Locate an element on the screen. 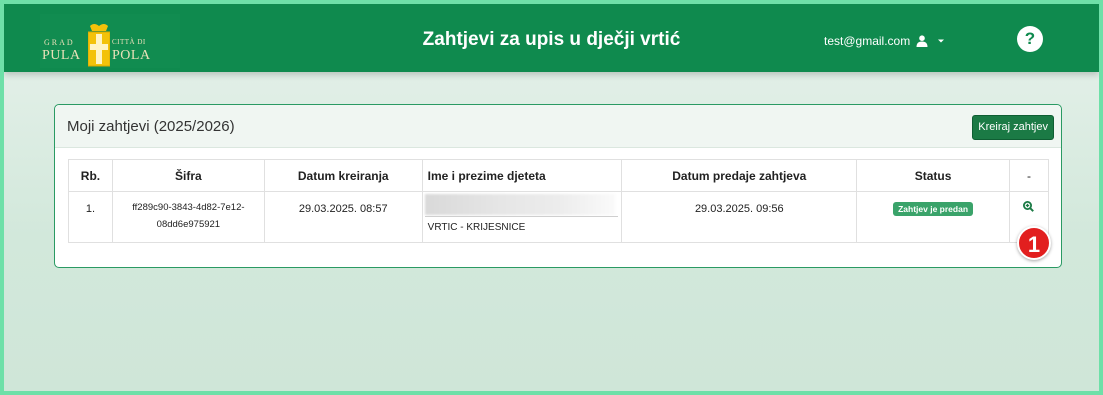 The height and width of the screenshot is (395, 1103). help-button: ? is located at coordinates (1030, 39).